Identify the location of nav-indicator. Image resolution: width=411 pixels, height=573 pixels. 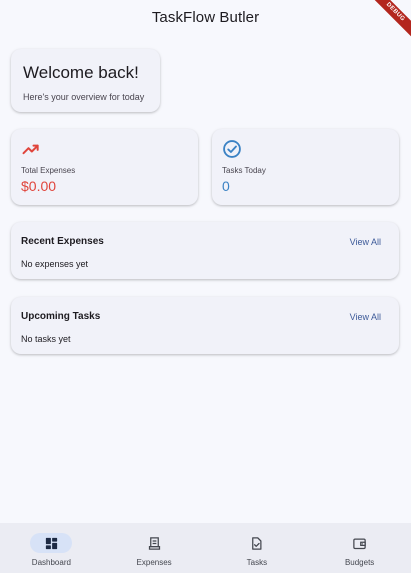
(51, 543).